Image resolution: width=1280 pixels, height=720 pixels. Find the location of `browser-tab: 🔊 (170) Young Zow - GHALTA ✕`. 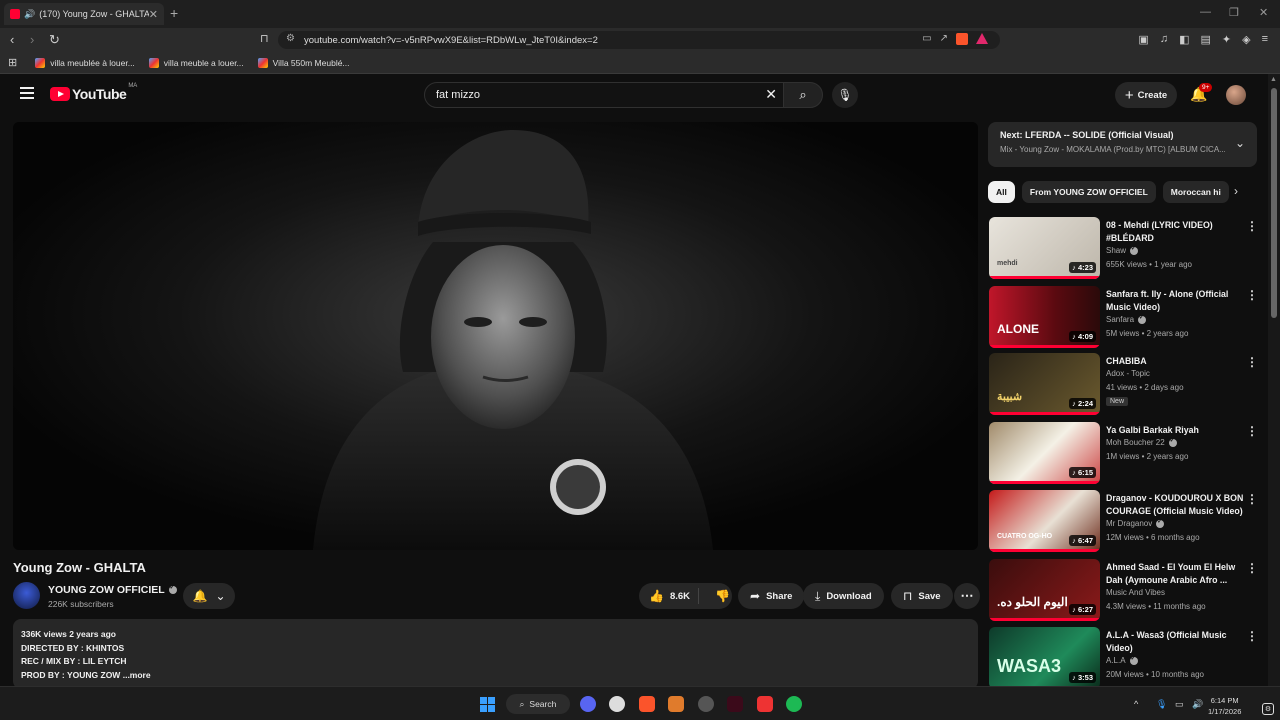

browser-tab: 🔊 (170) Young Zow - GHALTA ✕ is located at coordinates (84, 14).